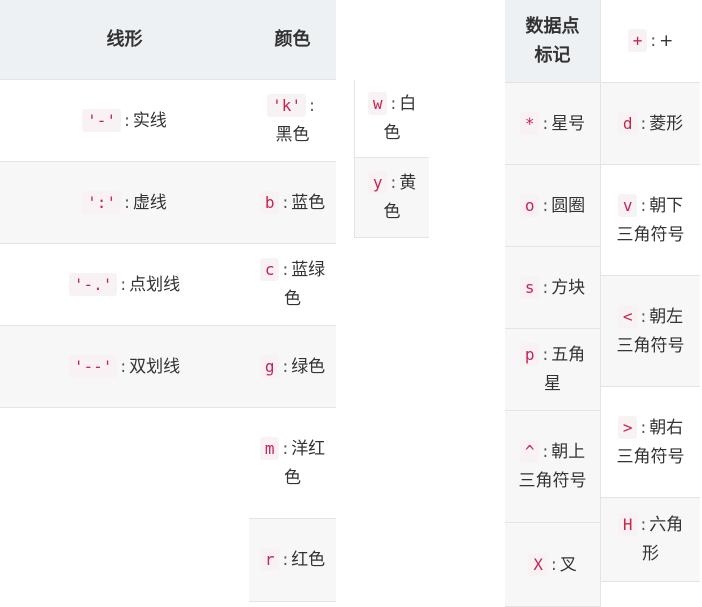 The height and width of the screenshot is (607, 702). What do you see at coordinates (627, 316) in the screenshot?
I see `marker-code: <` at bounding box center [627, 316].